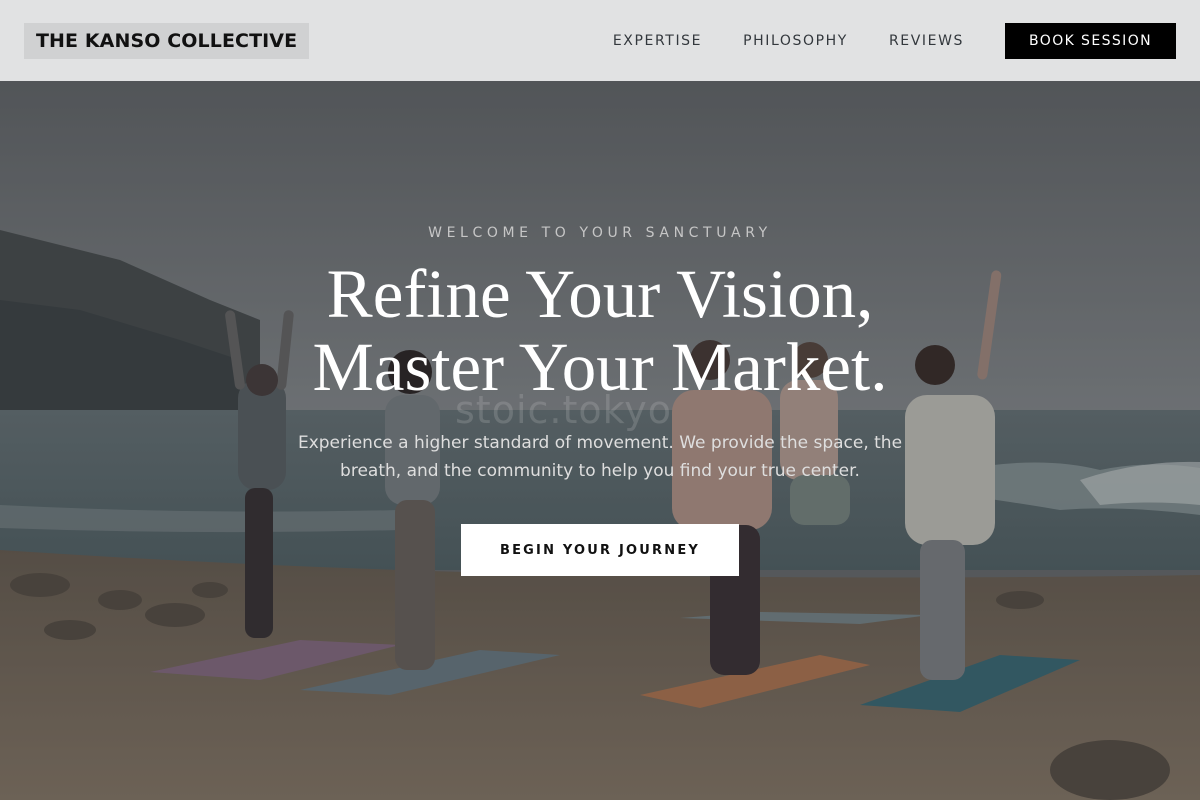  I want to click on hero-eyebrow: WELCOME TO YOUR SANCTUARY, so click(600, 233).